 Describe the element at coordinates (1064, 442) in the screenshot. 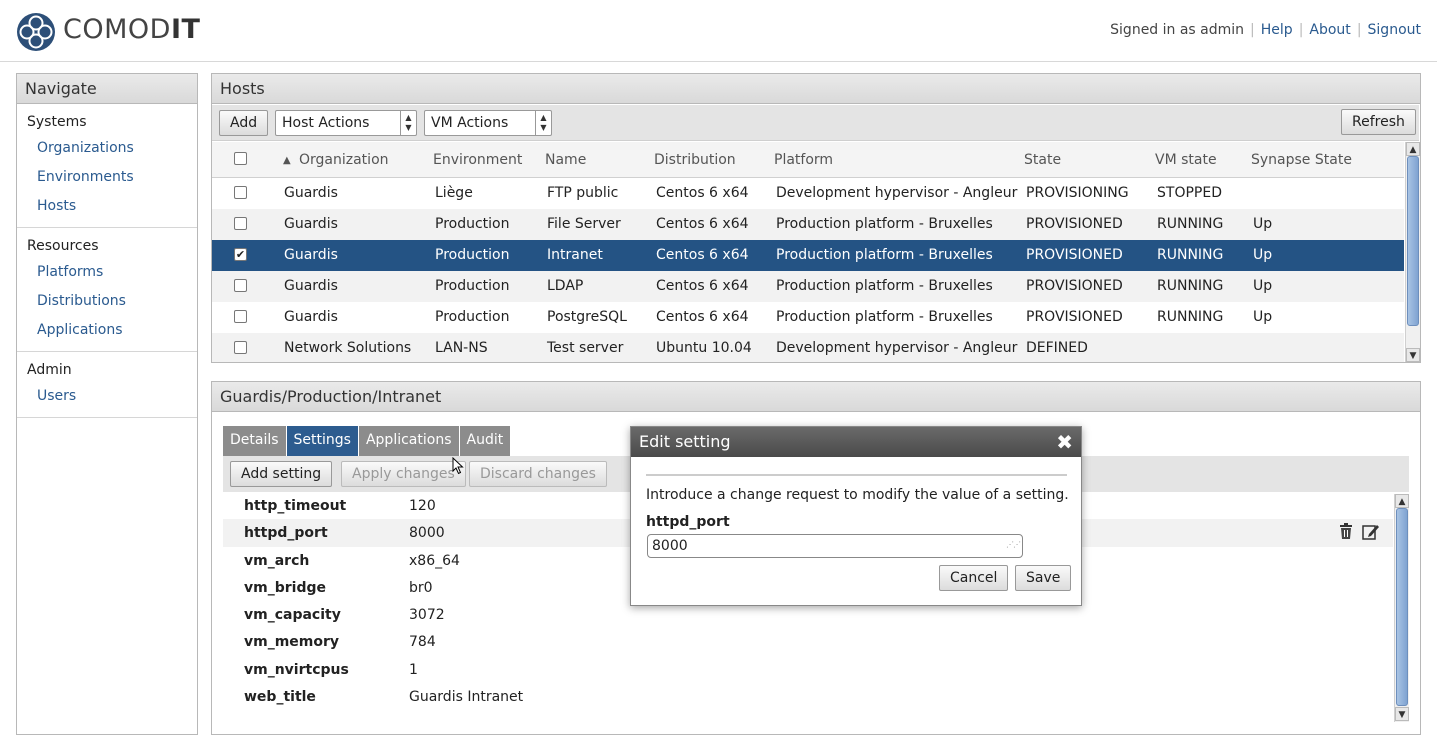

I see `close-icon: ✖` at that location.